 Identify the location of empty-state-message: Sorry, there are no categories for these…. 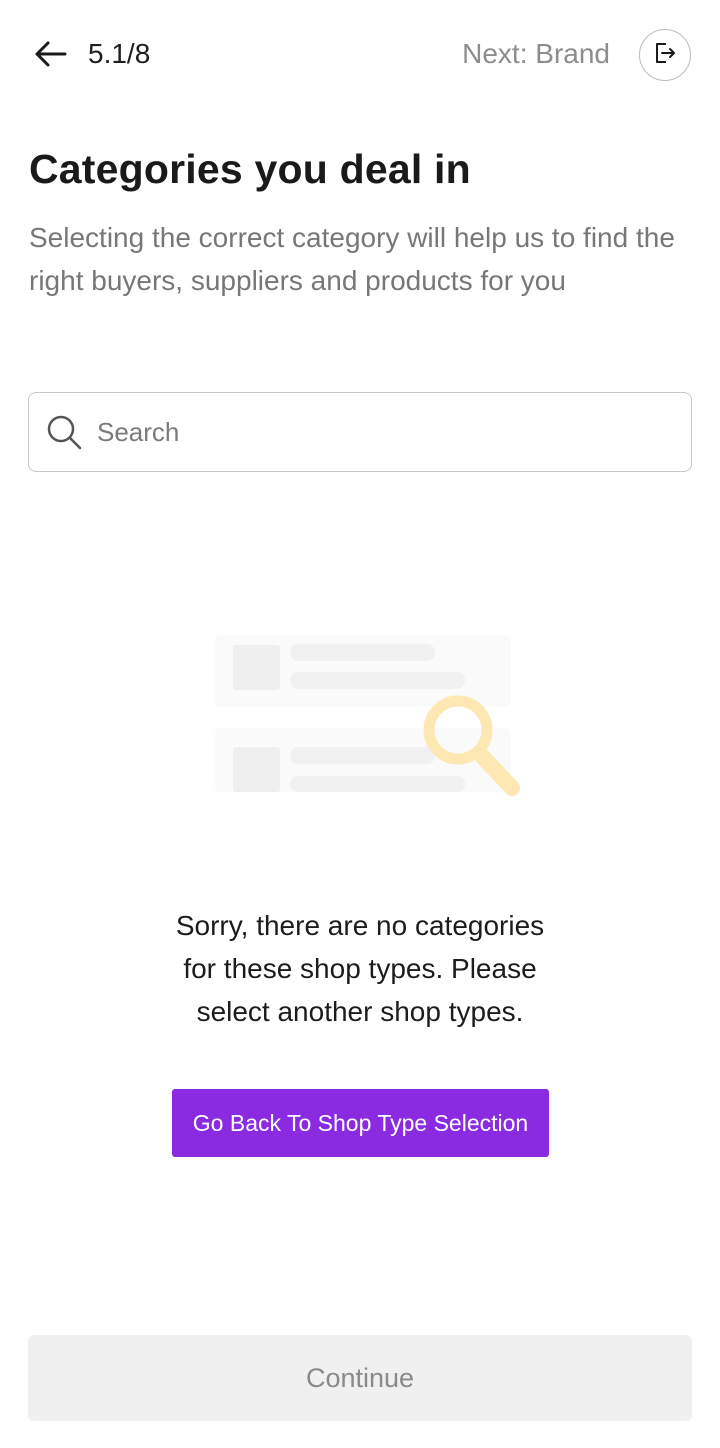
(360, 968).